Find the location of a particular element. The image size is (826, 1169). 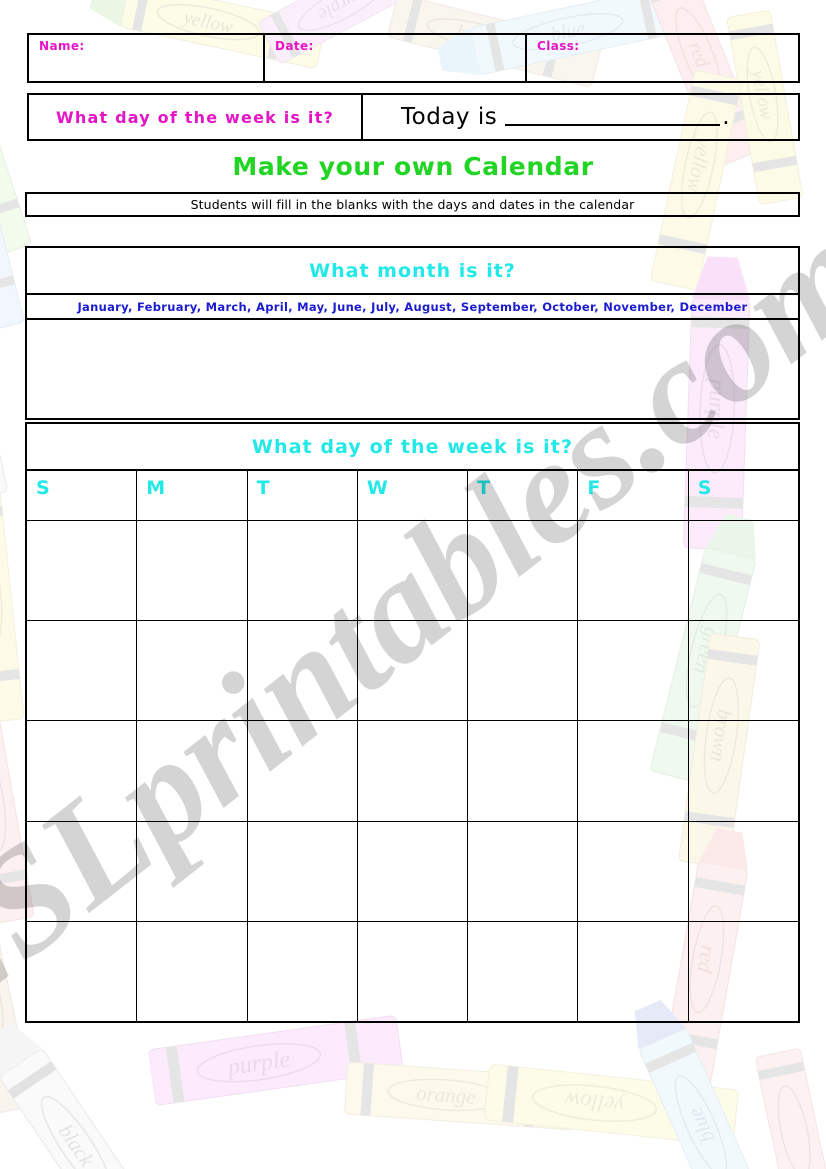

calendar-header-cell: M is located at coordinates (192, 495).